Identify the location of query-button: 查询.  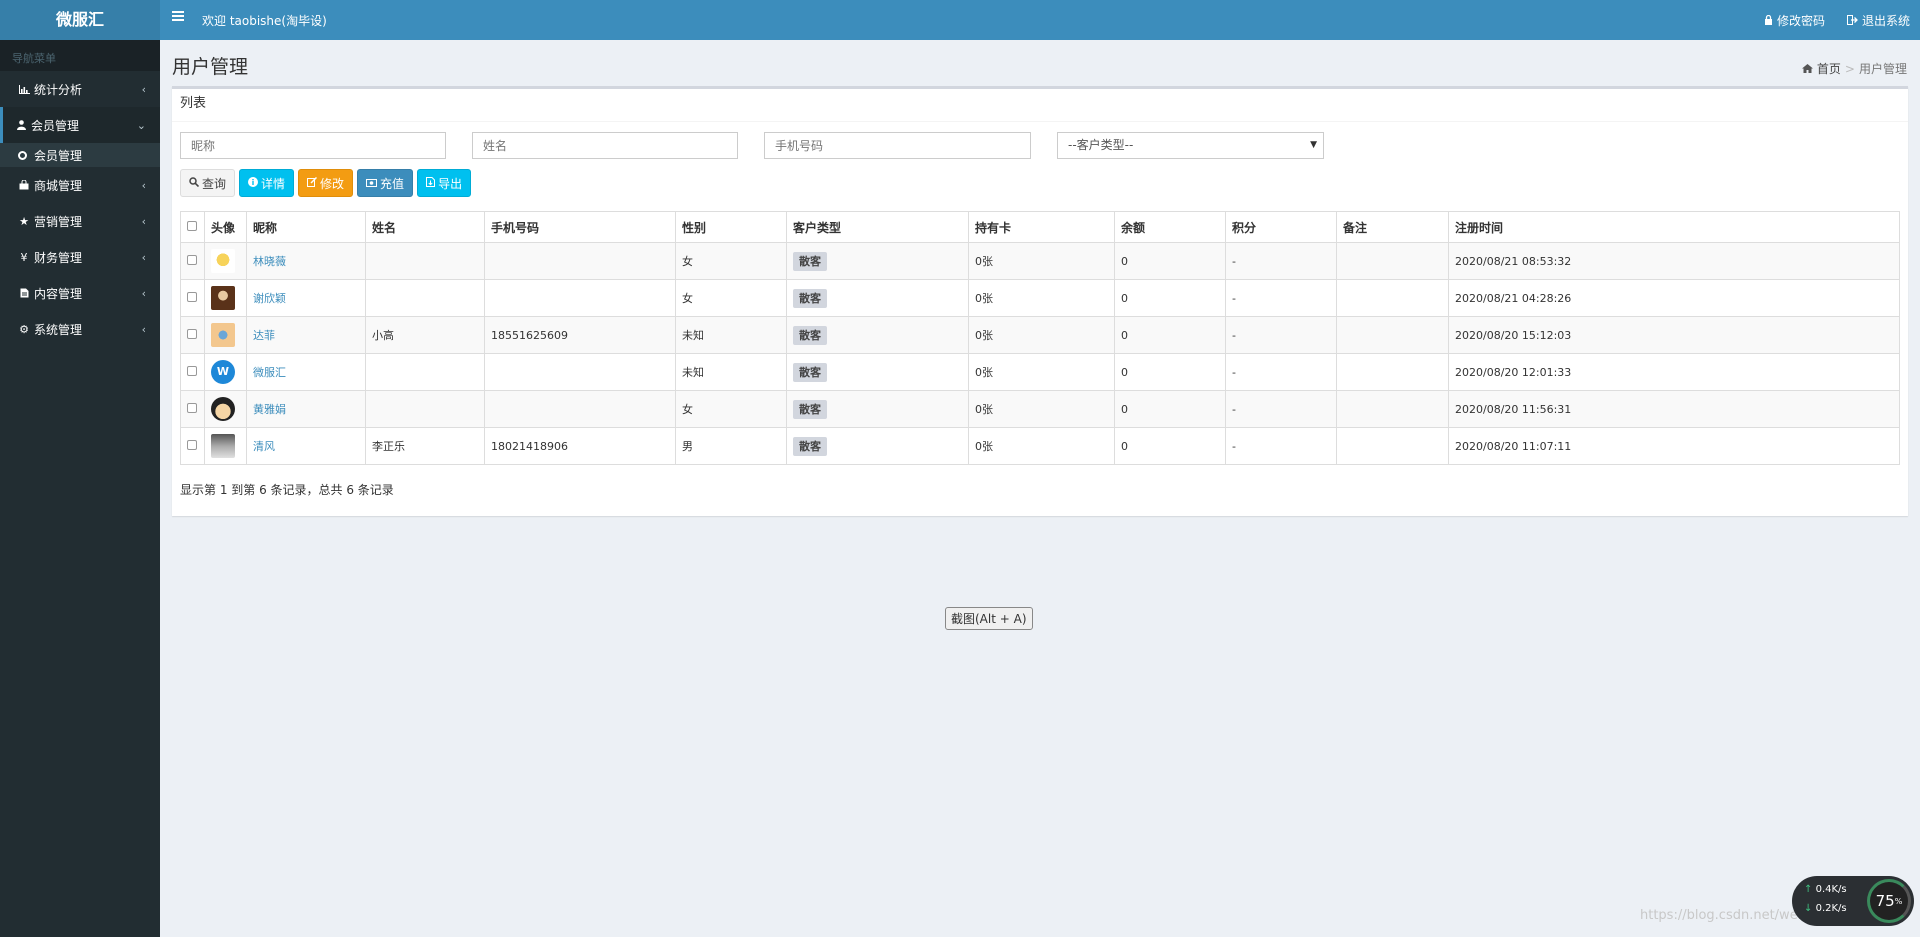
(208, 183).